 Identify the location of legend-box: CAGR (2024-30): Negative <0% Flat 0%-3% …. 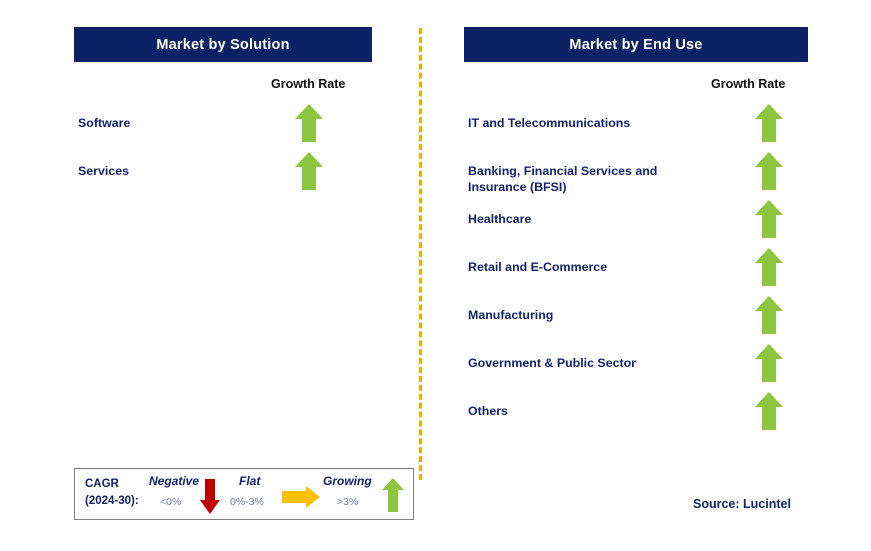
(244, 494).